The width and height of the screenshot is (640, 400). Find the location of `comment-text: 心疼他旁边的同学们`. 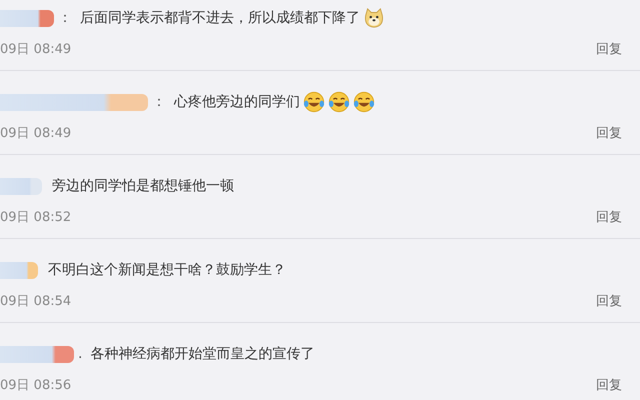

comment-text: 心疼他旁边的同学们 is located at coordinates (237, 102).